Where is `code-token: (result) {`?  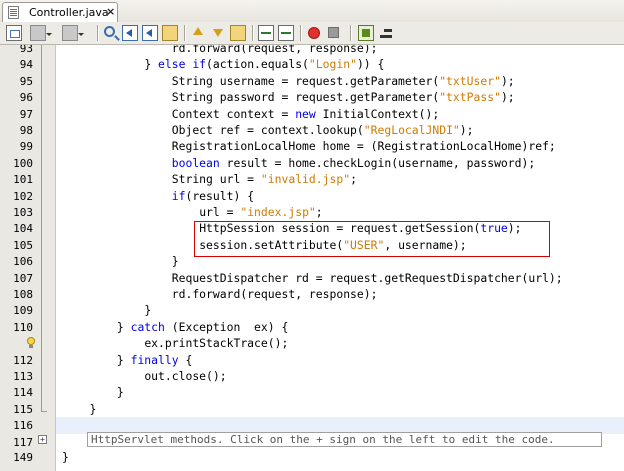
code-token: (result) { is located at coordinates (220, 196).